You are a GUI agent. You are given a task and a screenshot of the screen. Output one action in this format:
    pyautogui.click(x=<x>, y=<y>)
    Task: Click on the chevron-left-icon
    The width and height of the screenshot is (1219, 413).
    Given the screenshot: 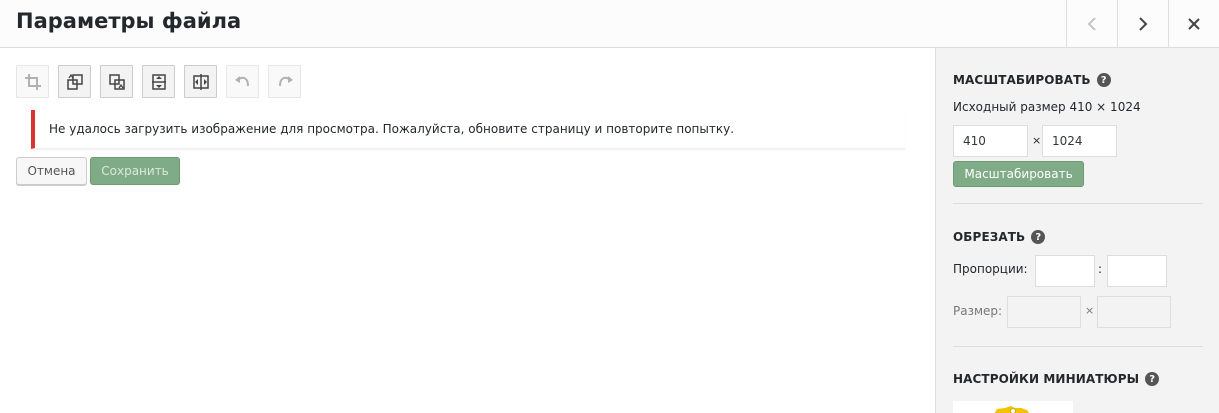 What is the action you would take?
    pyautogui.click(x=1091, y=24)
    